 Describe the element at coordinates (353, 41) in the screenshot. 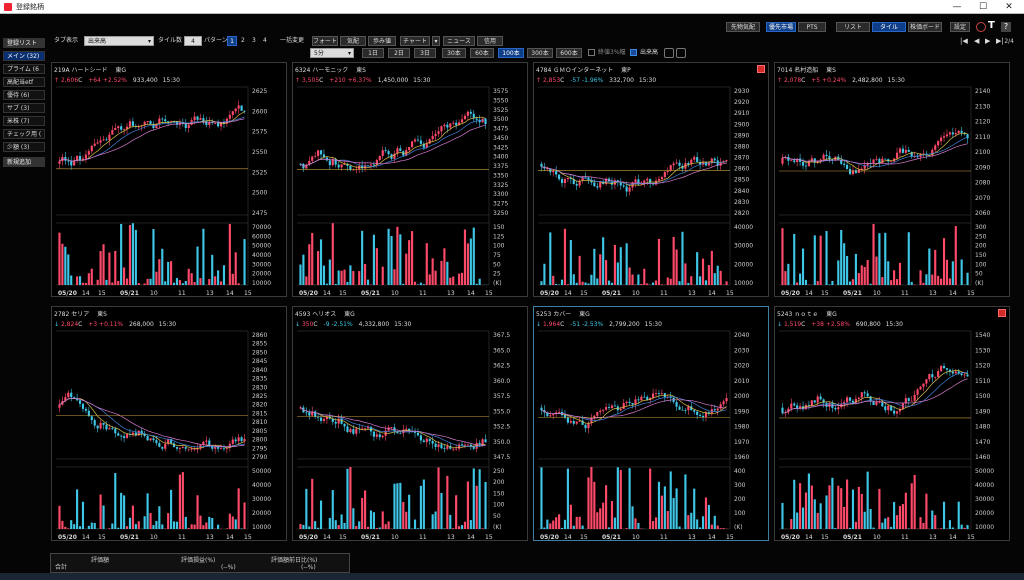

I see `quote-button: 気配` at that location.